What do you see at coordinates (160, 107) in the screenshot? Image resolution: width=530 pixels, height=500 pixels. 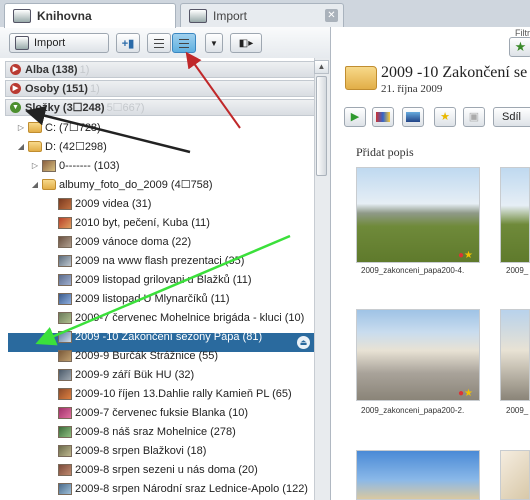 I see `section-folders: ▼ Složky (3☐248) 5☐667)` at bounding box center [160, 107].